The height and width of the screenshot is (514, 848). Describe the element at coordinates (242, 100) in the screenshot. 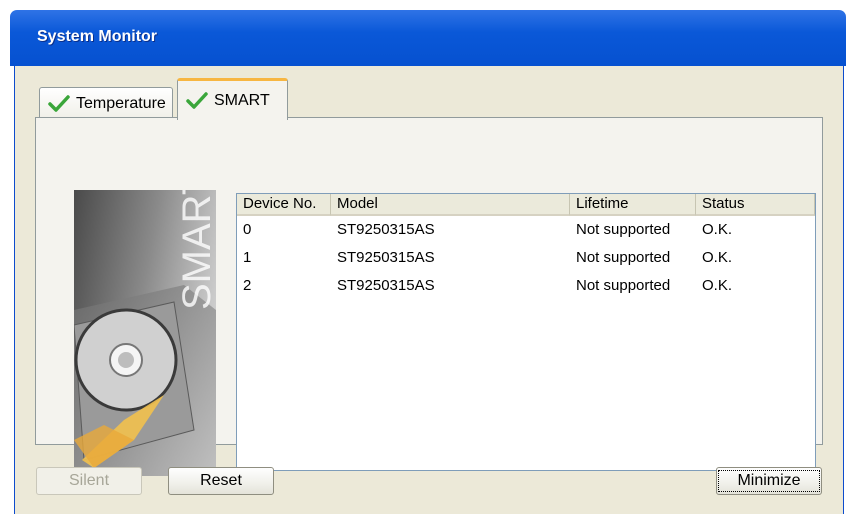

I see `tab-smart-label: SMART` at that location.